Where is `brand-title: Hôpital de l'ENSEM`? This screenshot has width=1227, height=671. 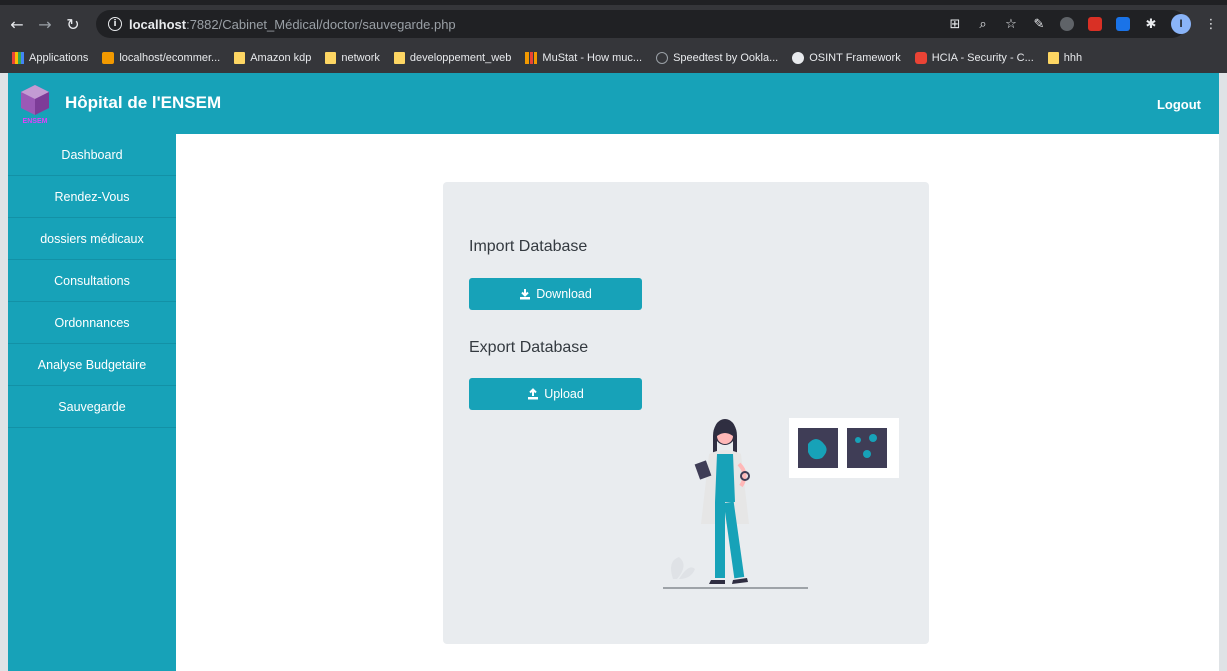
brand-title: Hôpital de l'ENSEM is located at coordinates (143, 103).